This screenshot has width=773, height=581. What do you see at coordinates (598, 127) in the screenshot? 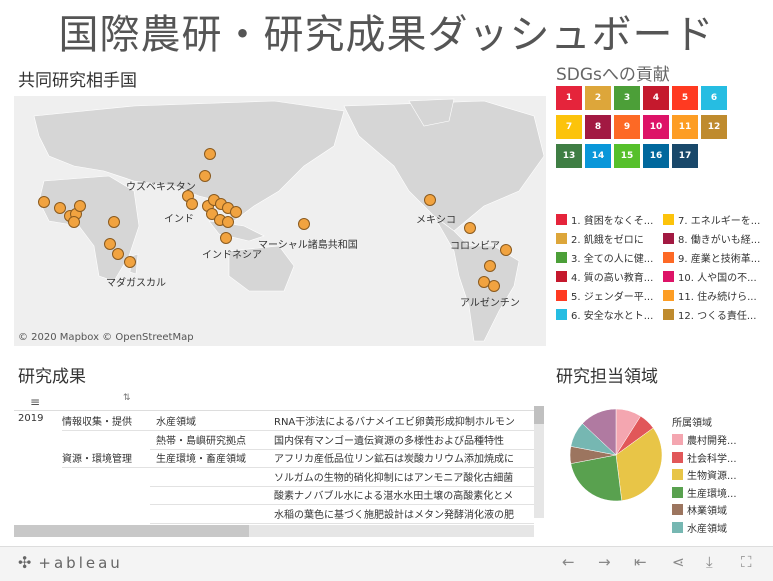
I see `sdg-goal-8-icon: 8` at bounding box center [598, 127].